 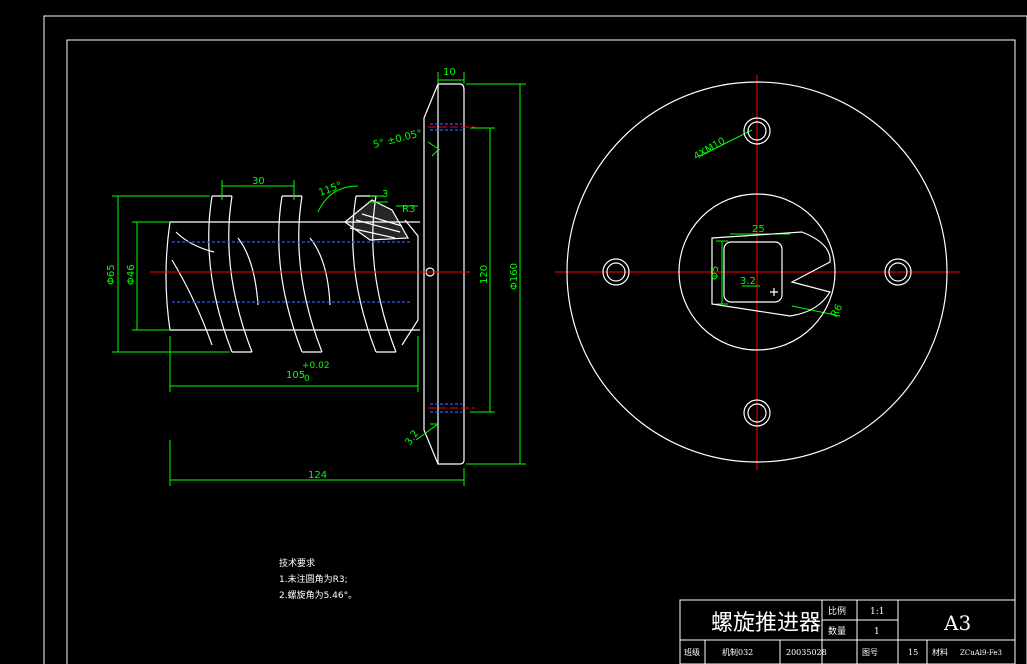 What do you see at coordinates (837, 611) in the screenshot?
I see `scale-label: 比例` at bounding box center [837, 611].